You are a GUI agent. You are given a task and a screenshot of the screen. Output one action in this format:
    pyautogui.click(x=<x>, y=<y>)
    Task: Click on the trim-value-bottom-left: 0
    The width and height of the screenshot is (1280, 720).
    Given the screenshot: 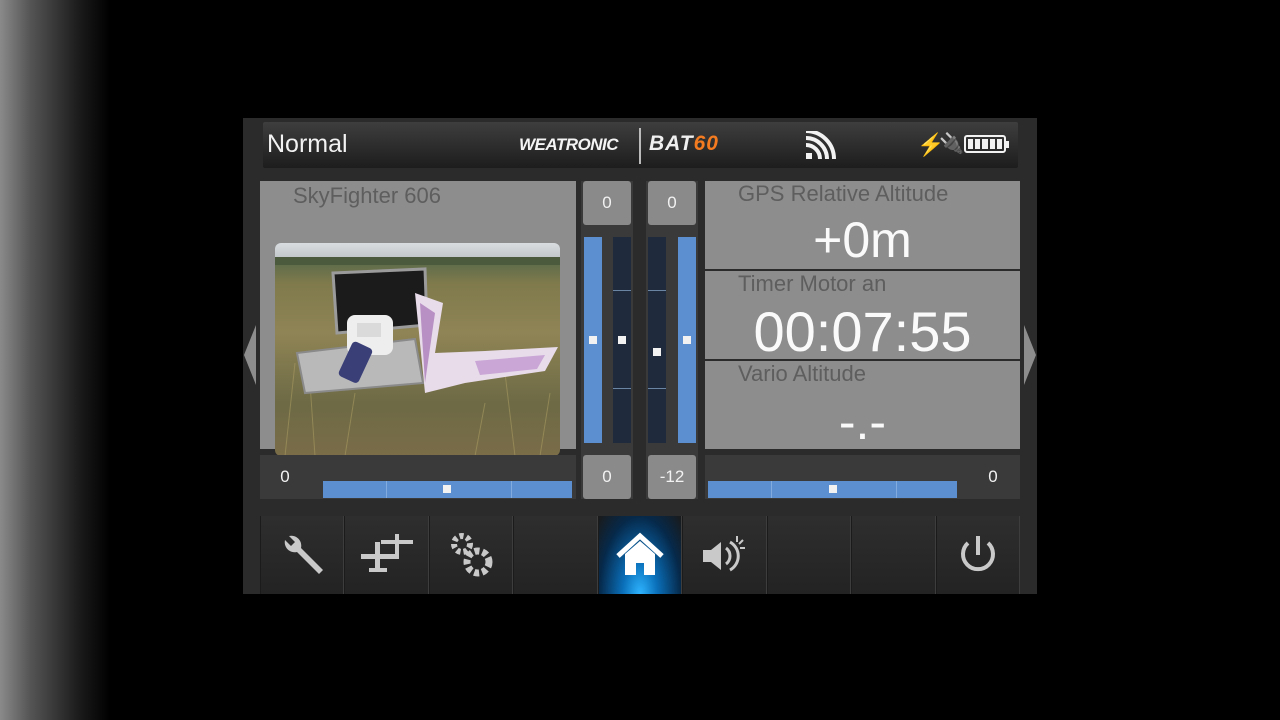 What is the action you would take?
    pyautogui.click(x=285, y=477)
    